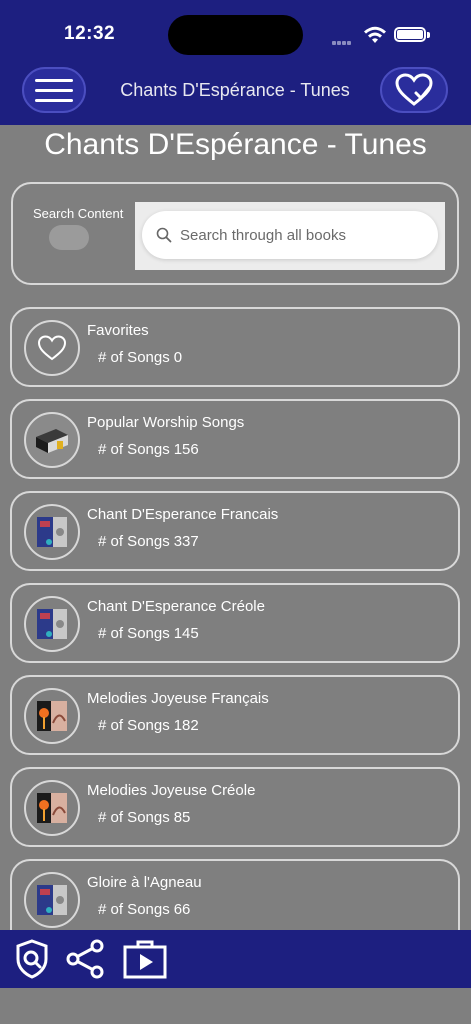 This screenshot has width=471, height=1024. I want to click on status-time: 12:32, so click(90, 33).